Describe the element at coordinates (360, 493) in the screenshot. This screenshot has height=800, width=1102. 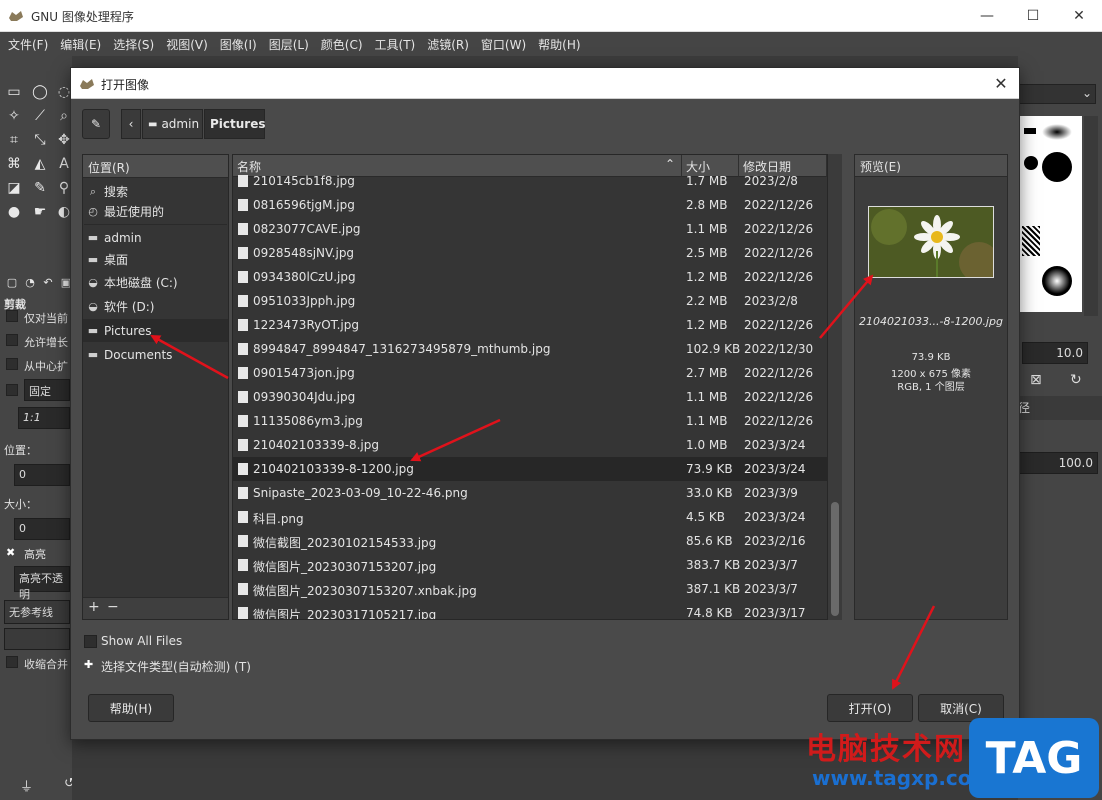
I see `file-name: Snipaste_2023-03-09_10-22-46.png` at that location.